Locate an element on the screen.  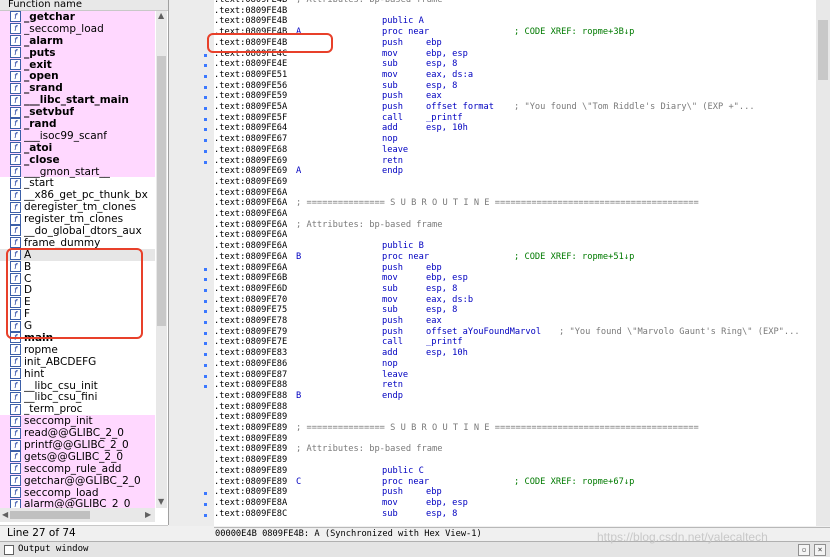
scroll-up-arrow-icon: ▲ is located at coordinates (161, 16).